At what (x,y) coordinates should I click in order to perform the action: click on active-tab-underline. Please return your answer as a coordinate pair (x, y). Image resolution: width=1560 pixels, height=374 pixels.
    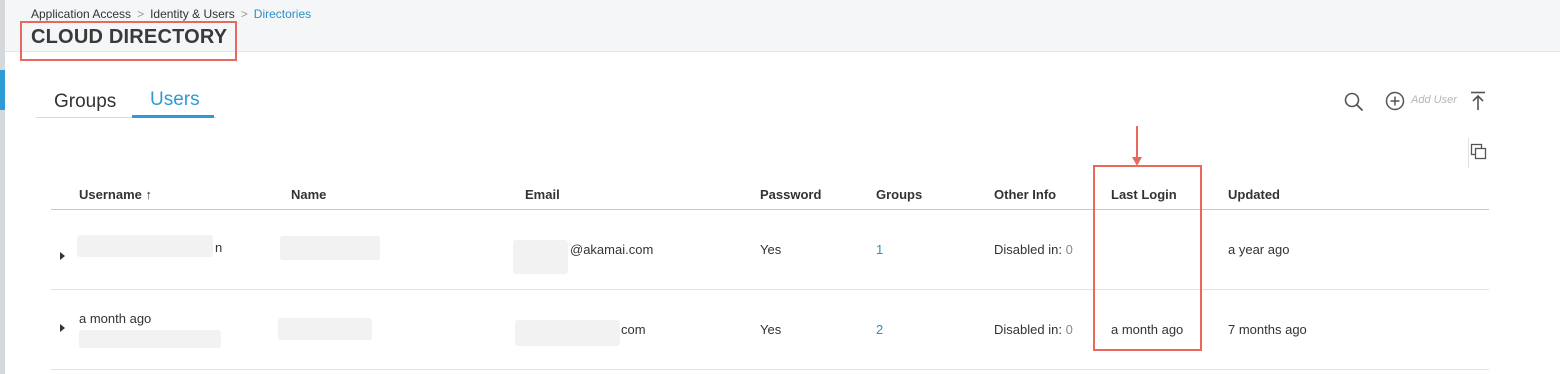
    Looking at the image, I should click on (173, 116).